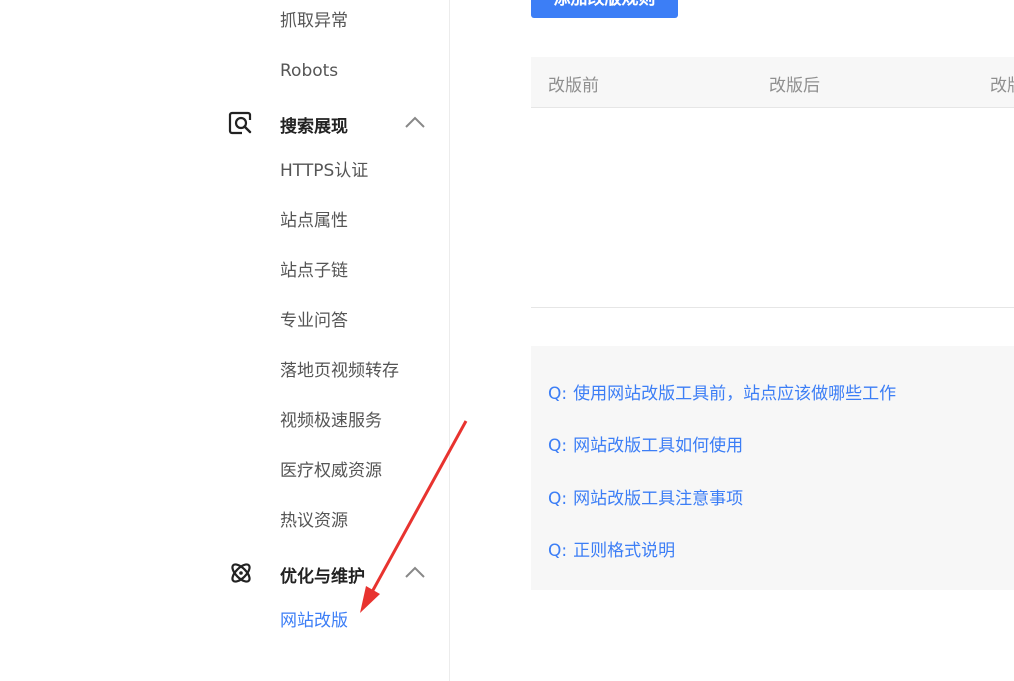  Describe the element at coordinates (322, 577) in the screenshot. I see `section-label-optimization: 优化与维护` at that location.